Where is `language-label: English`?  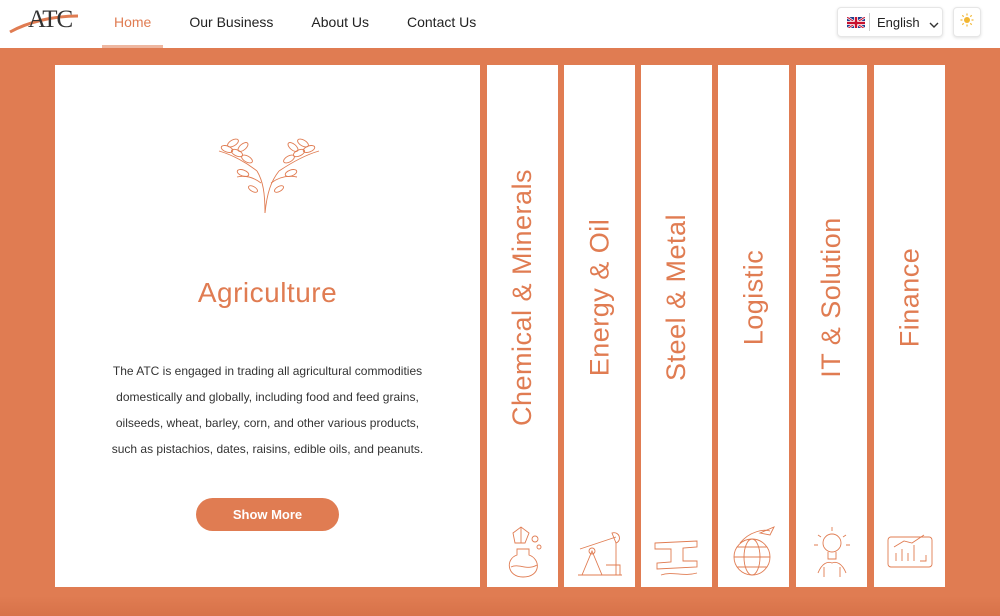 language-label: English is located at coordinates (898, 22).